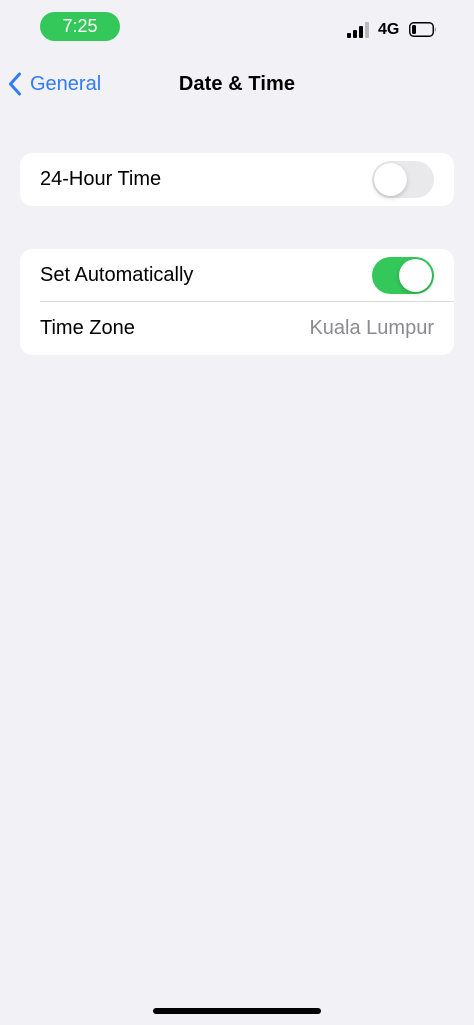 This screenshot has height=1025, width=474. Describe the element at coordinates (237, 328) in the screenshot. I see `row-time-zone: Time Zone Kuala Lumpur` at that location.